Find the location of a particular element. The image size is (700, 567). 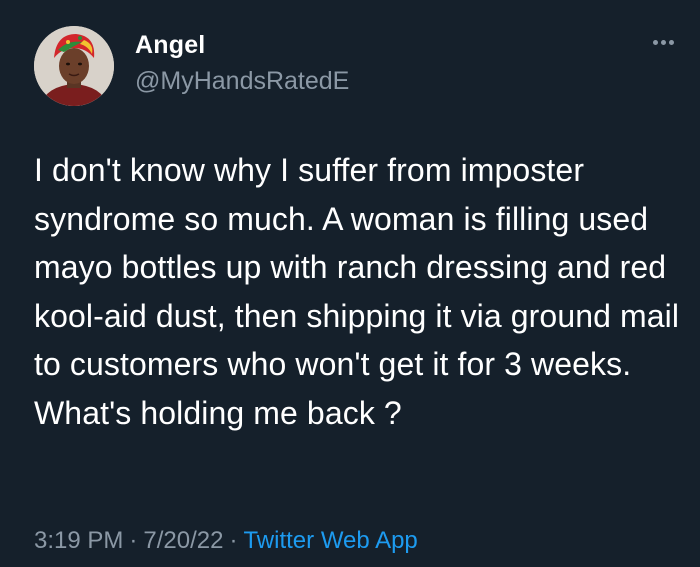

author-handle: @MyHandsRatedE is located at coordinates (242, 81).